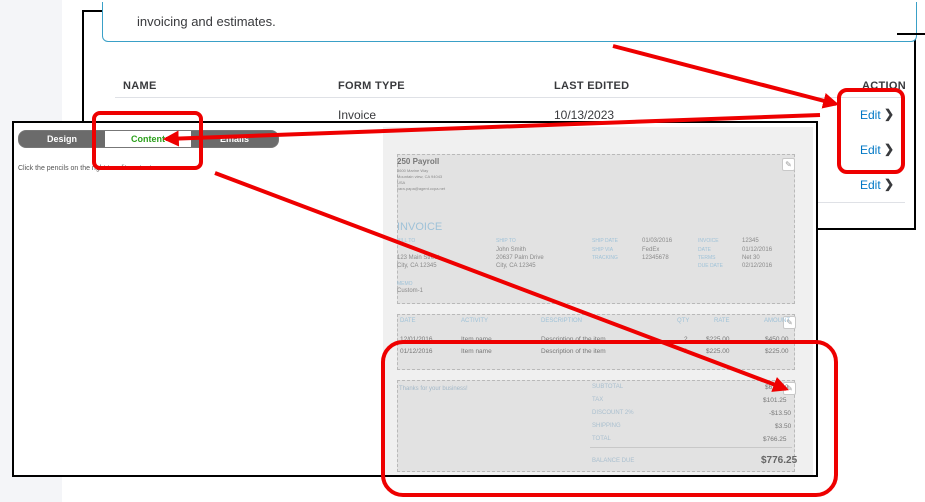  What do you see at coordinates (491, 130) in the screenshot?
I see `arrow-to-content-tab` at bounding box center [491, 130].